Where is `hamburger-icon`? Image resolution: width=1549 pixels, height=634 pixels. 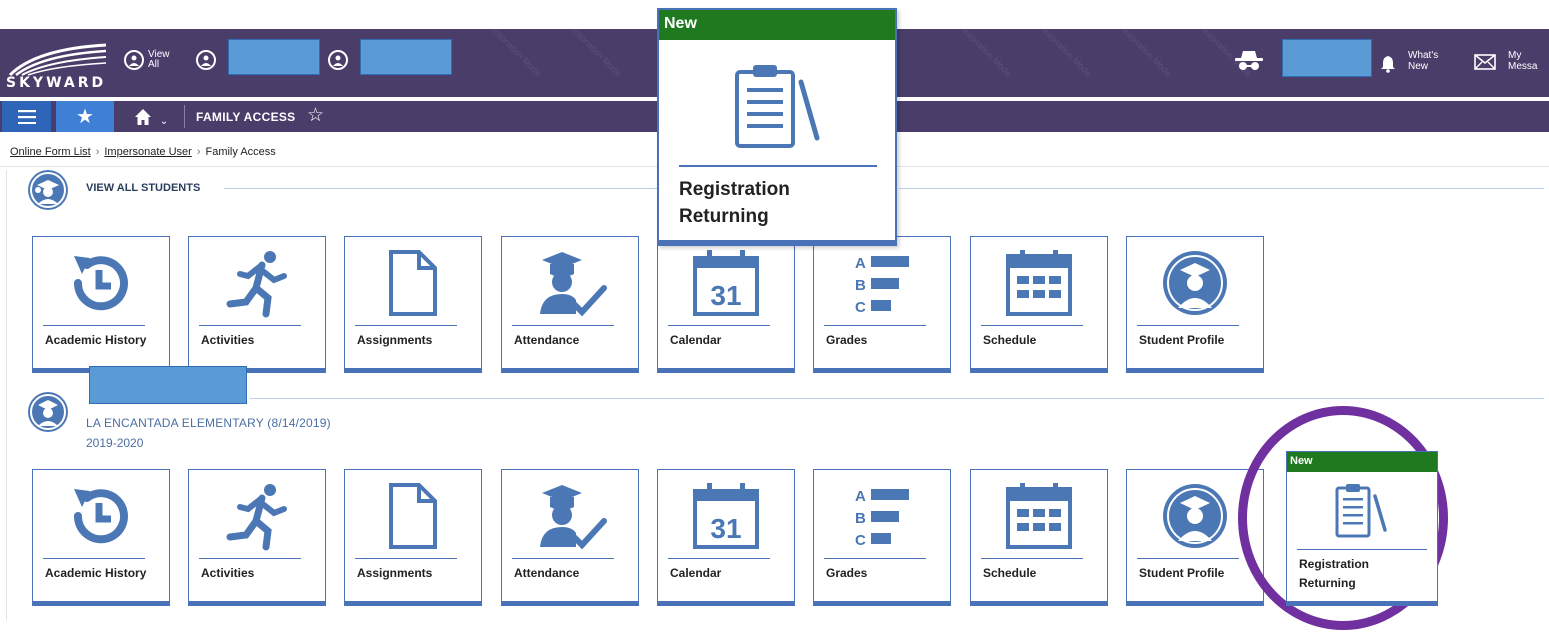
hamburger-icon is located at coordinates (26, 116).